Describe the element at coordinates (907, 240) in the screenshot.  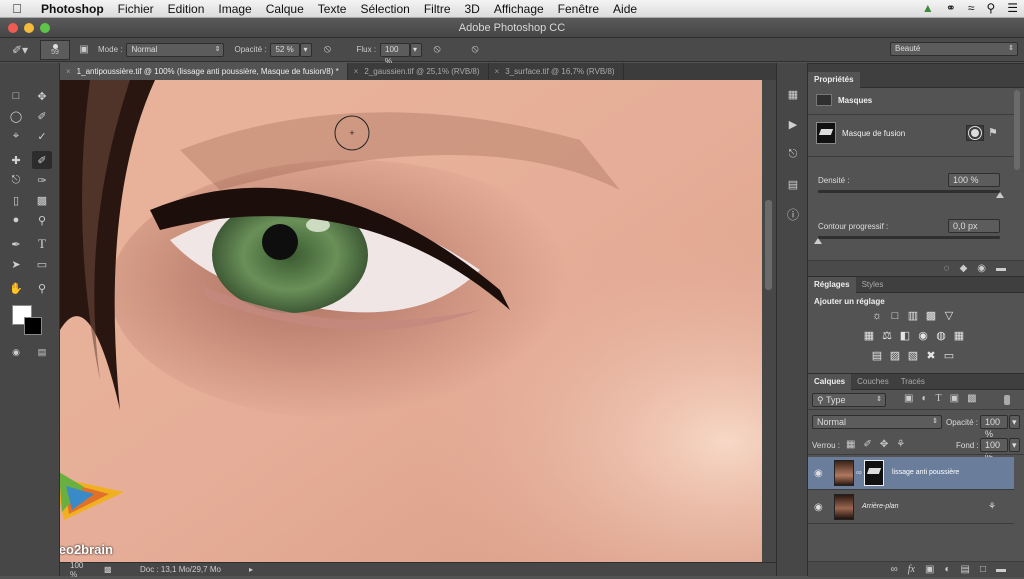
I see `feather-slider` at that location.